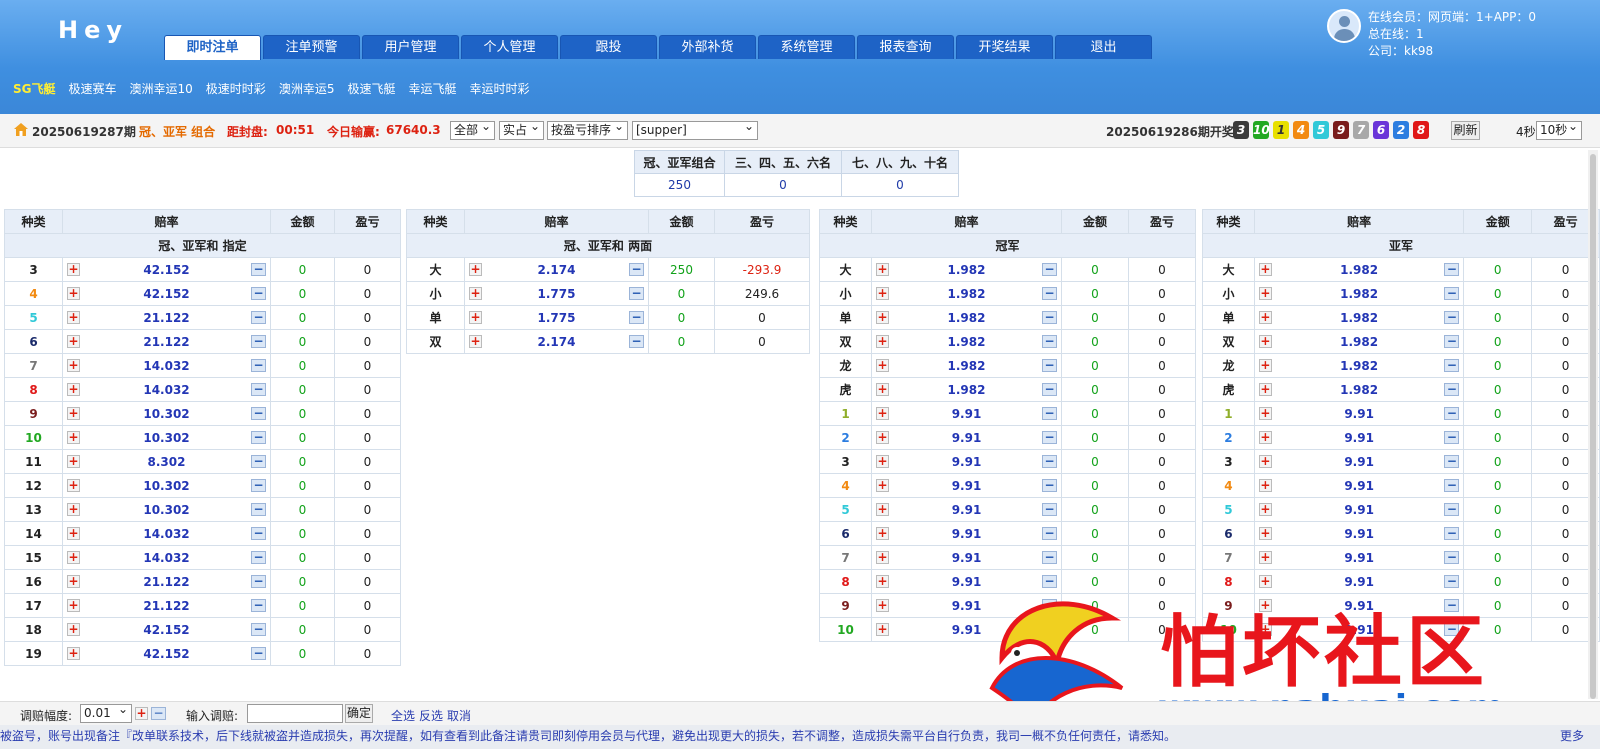 This screenshot has width=1600, height=749. I want to click on home-icon, so click(21, 129).